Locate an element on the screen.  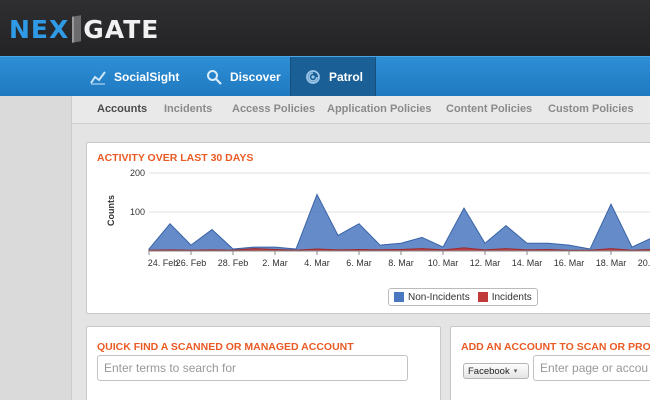
network-select-value: Facebook is located at coordinates (489, 371).